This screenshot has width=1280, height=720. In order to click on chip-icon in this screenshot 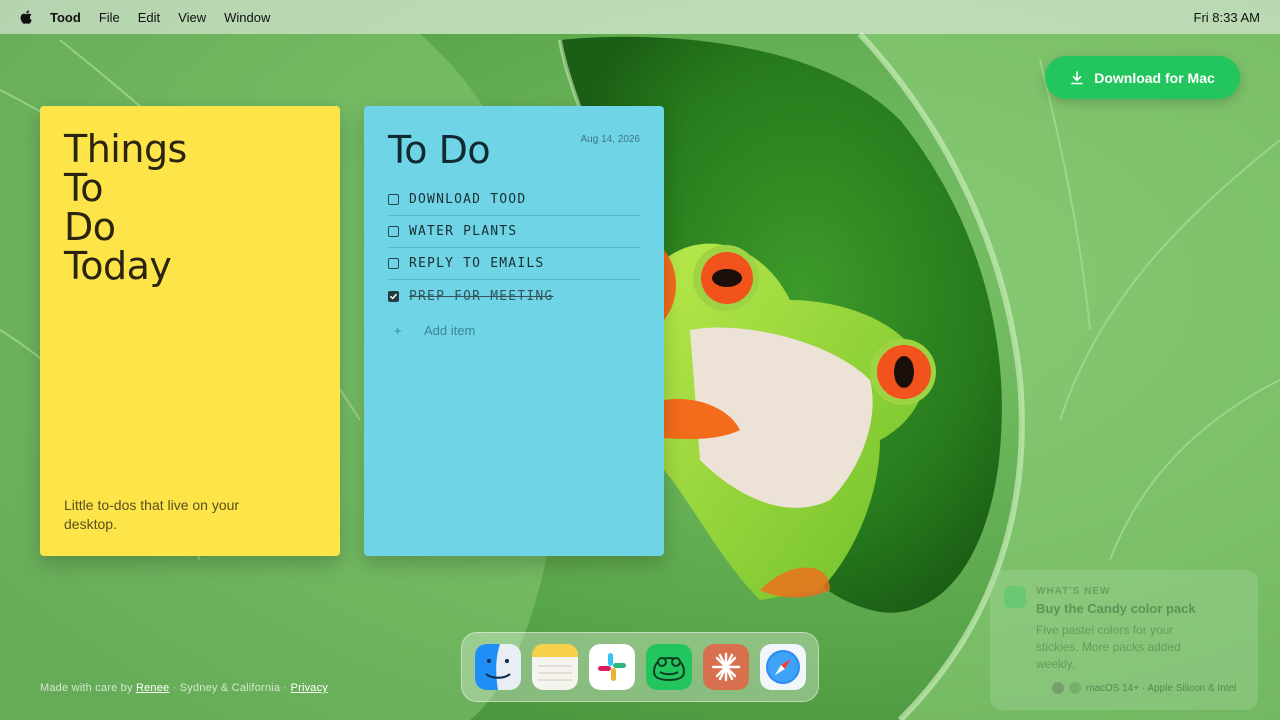, I will do `click(1075, 688)`.